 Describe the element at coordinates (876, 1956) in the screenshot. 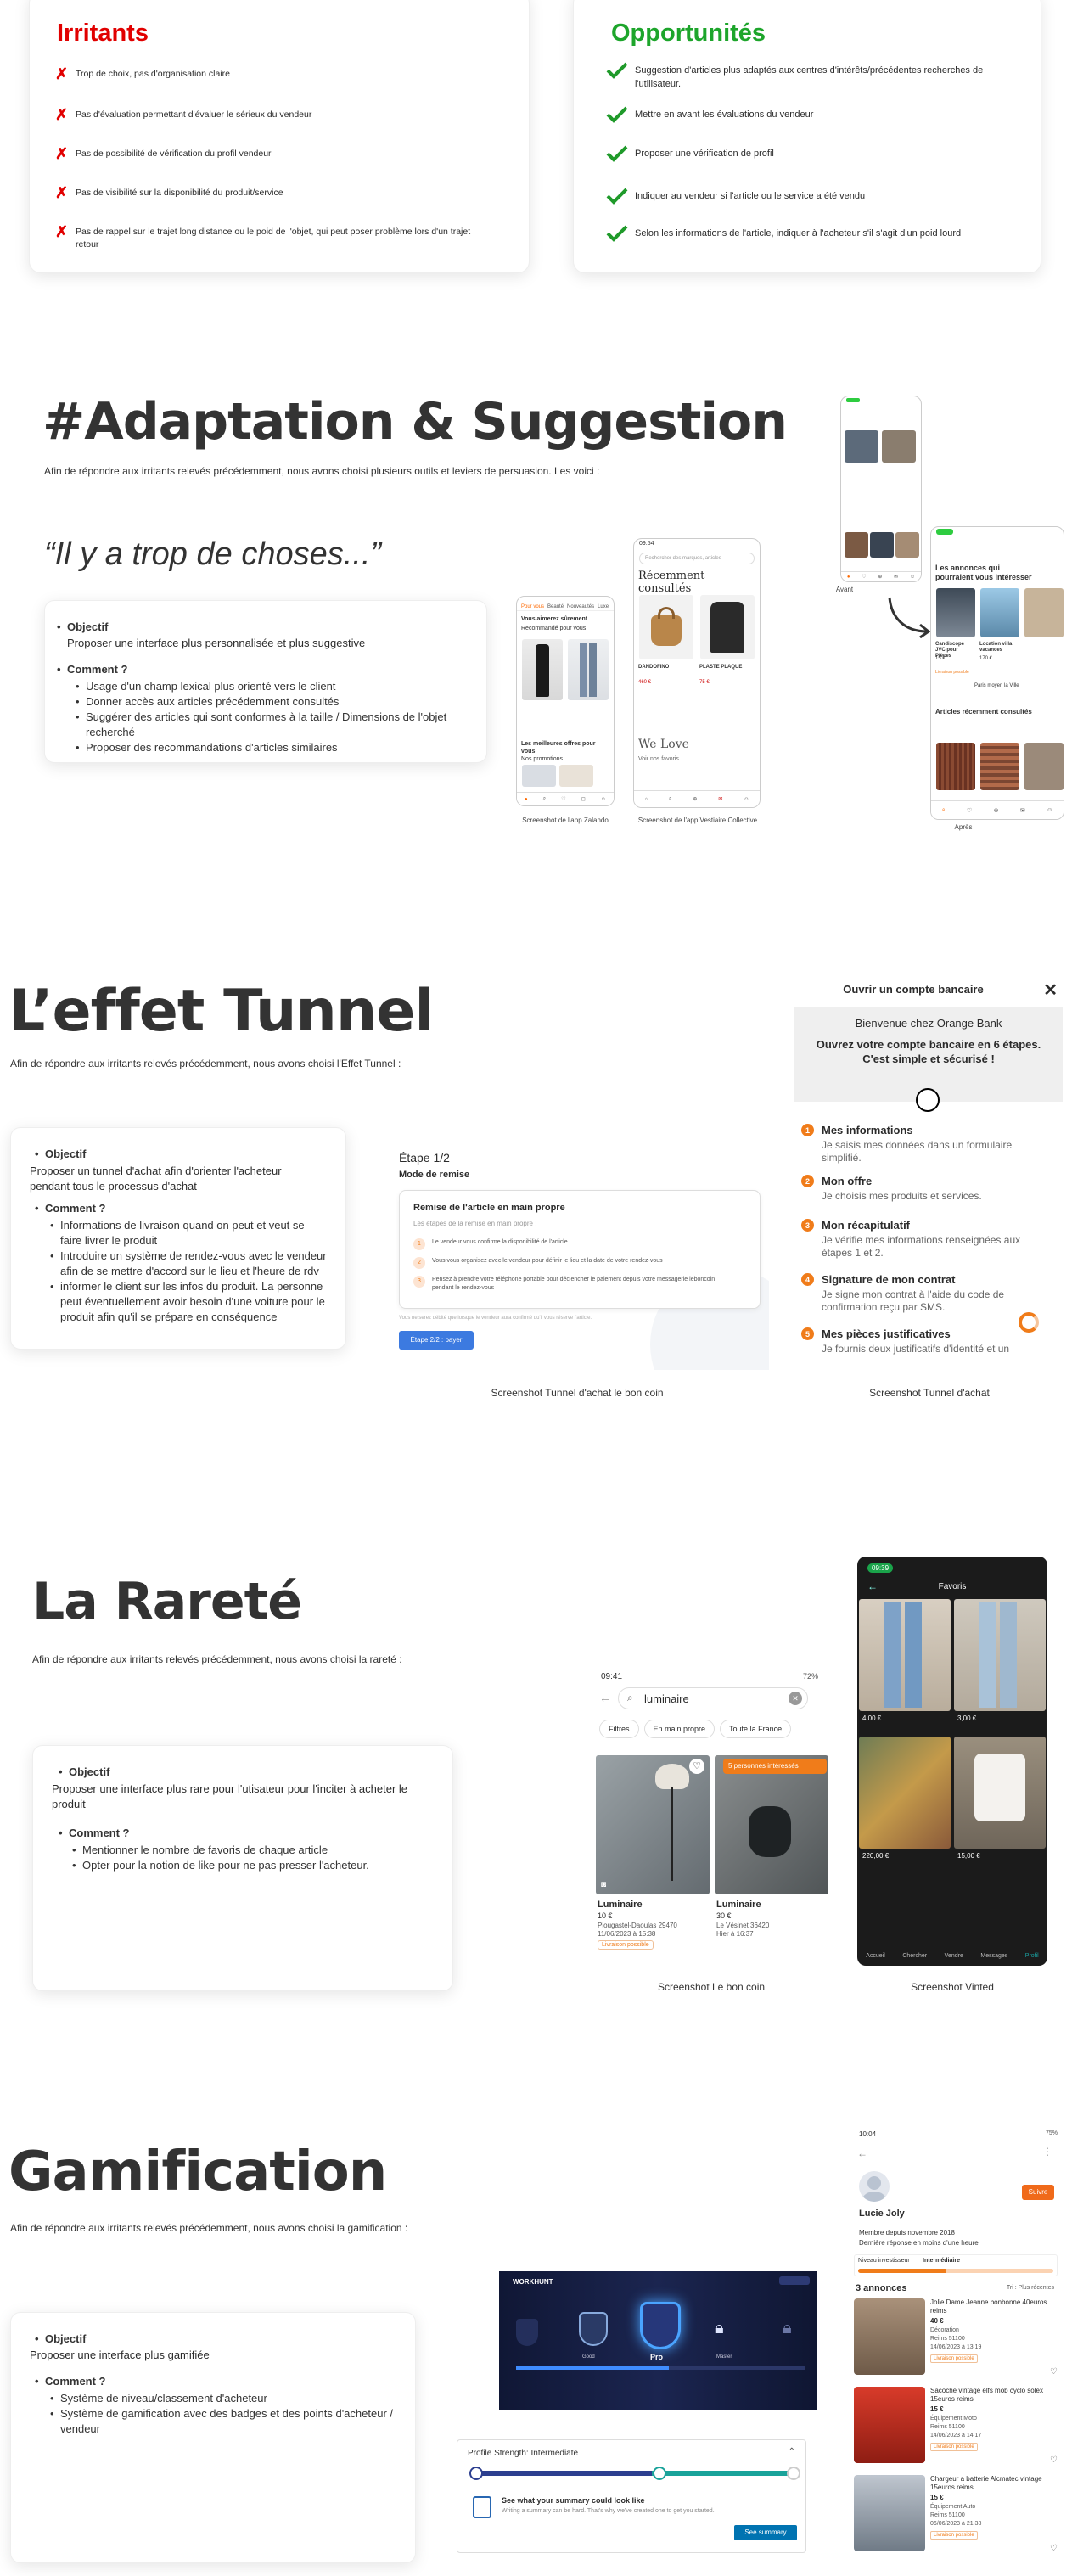

I see `vinted-nav-item: Accueil` at that location.